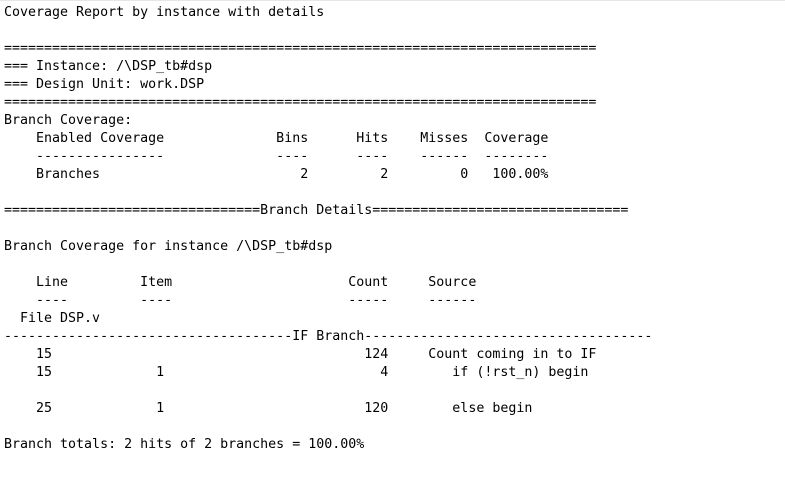 The image size is (785, 478). Describe the element at coordinates (104, 84) in the screenshot. I see `design-unit-line: === Design Unit: work.DSP` at that location.